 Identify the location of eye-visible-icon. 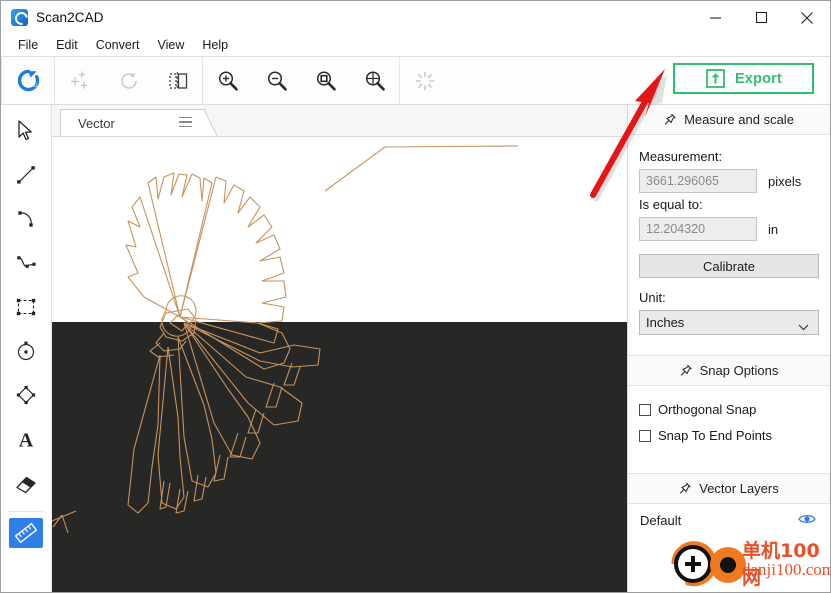
(807, 520).